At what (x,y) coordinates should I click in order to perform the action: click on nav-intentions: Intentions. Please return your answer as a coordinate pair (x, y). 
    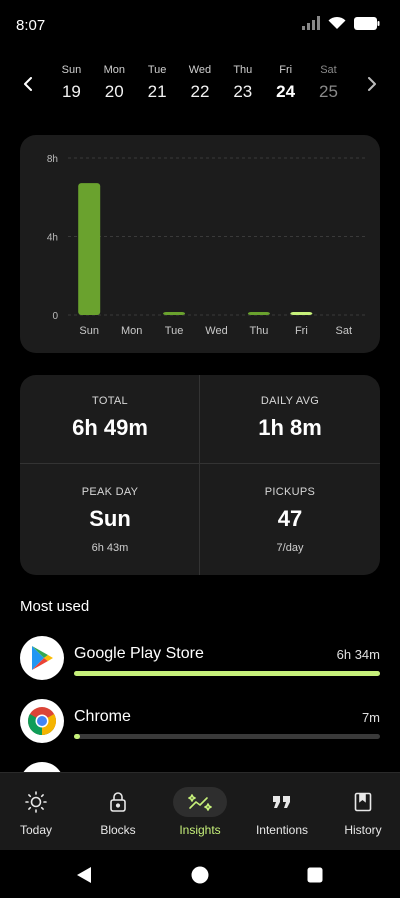
    Looking at the image, I should click on (282, 812).